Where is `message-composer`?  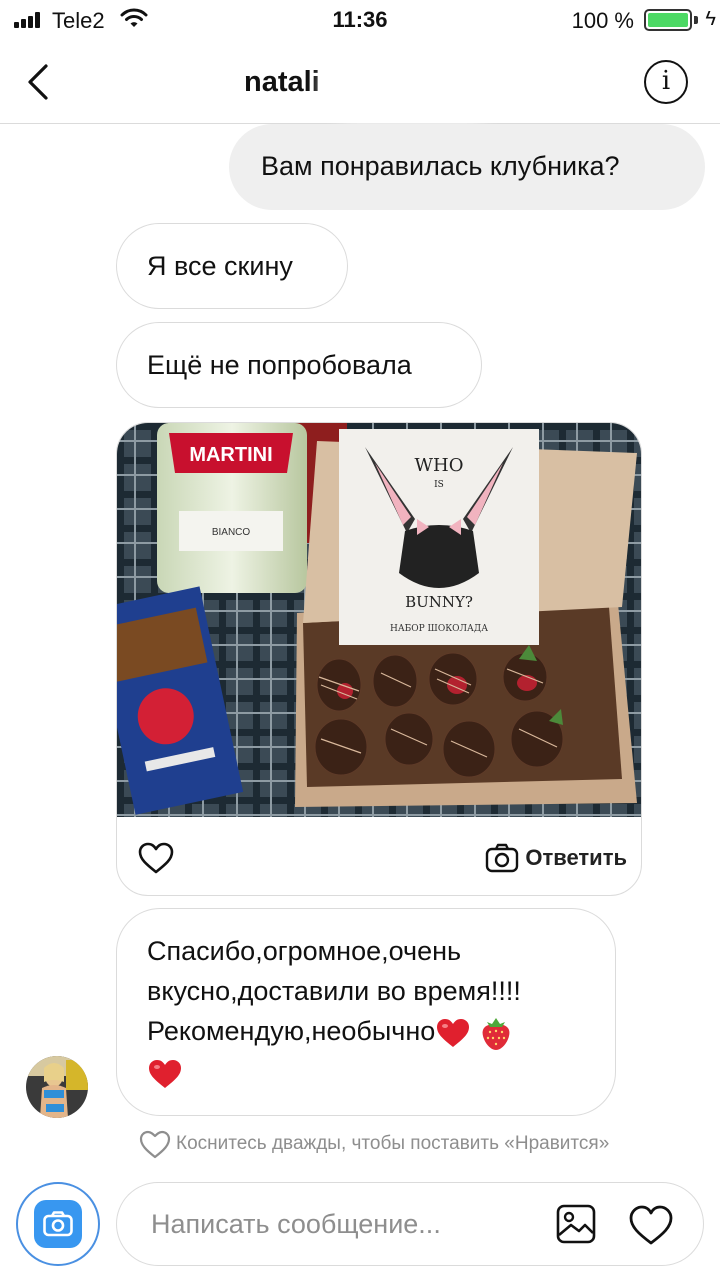 message-composer is located at coordinates (410, 1224).